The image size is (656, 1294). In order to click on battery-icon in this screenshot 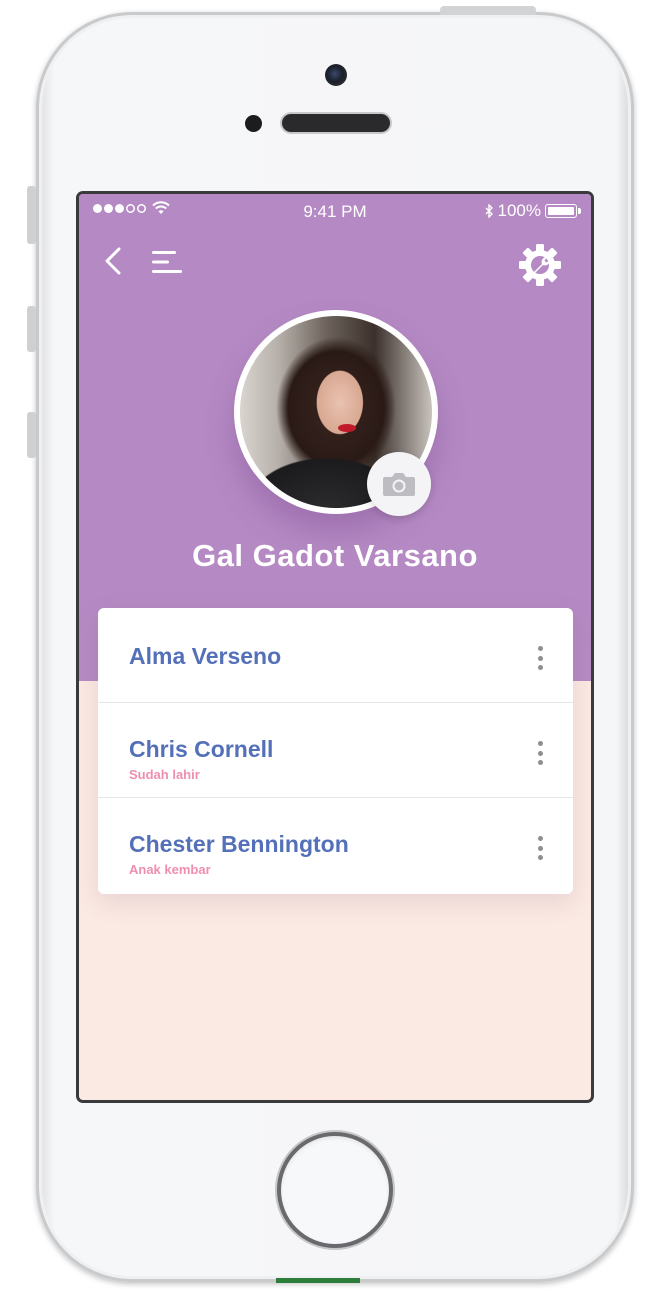, I will do `click(563, 211)`.